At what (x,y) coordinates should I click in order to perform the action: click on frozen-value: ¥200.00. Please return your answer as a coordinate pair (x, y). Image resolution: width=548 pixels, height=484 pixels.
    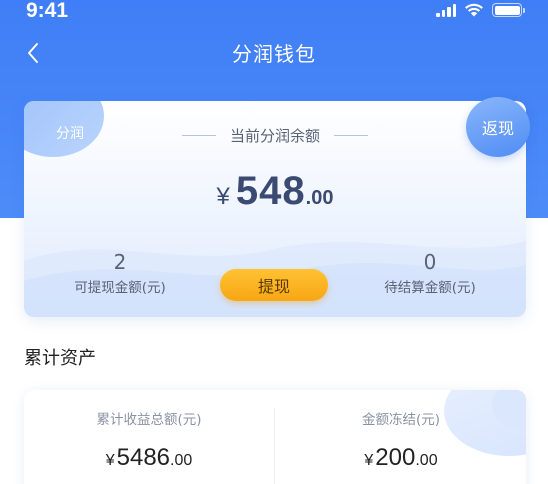
    Looking at the image, I should click on (401, 458).